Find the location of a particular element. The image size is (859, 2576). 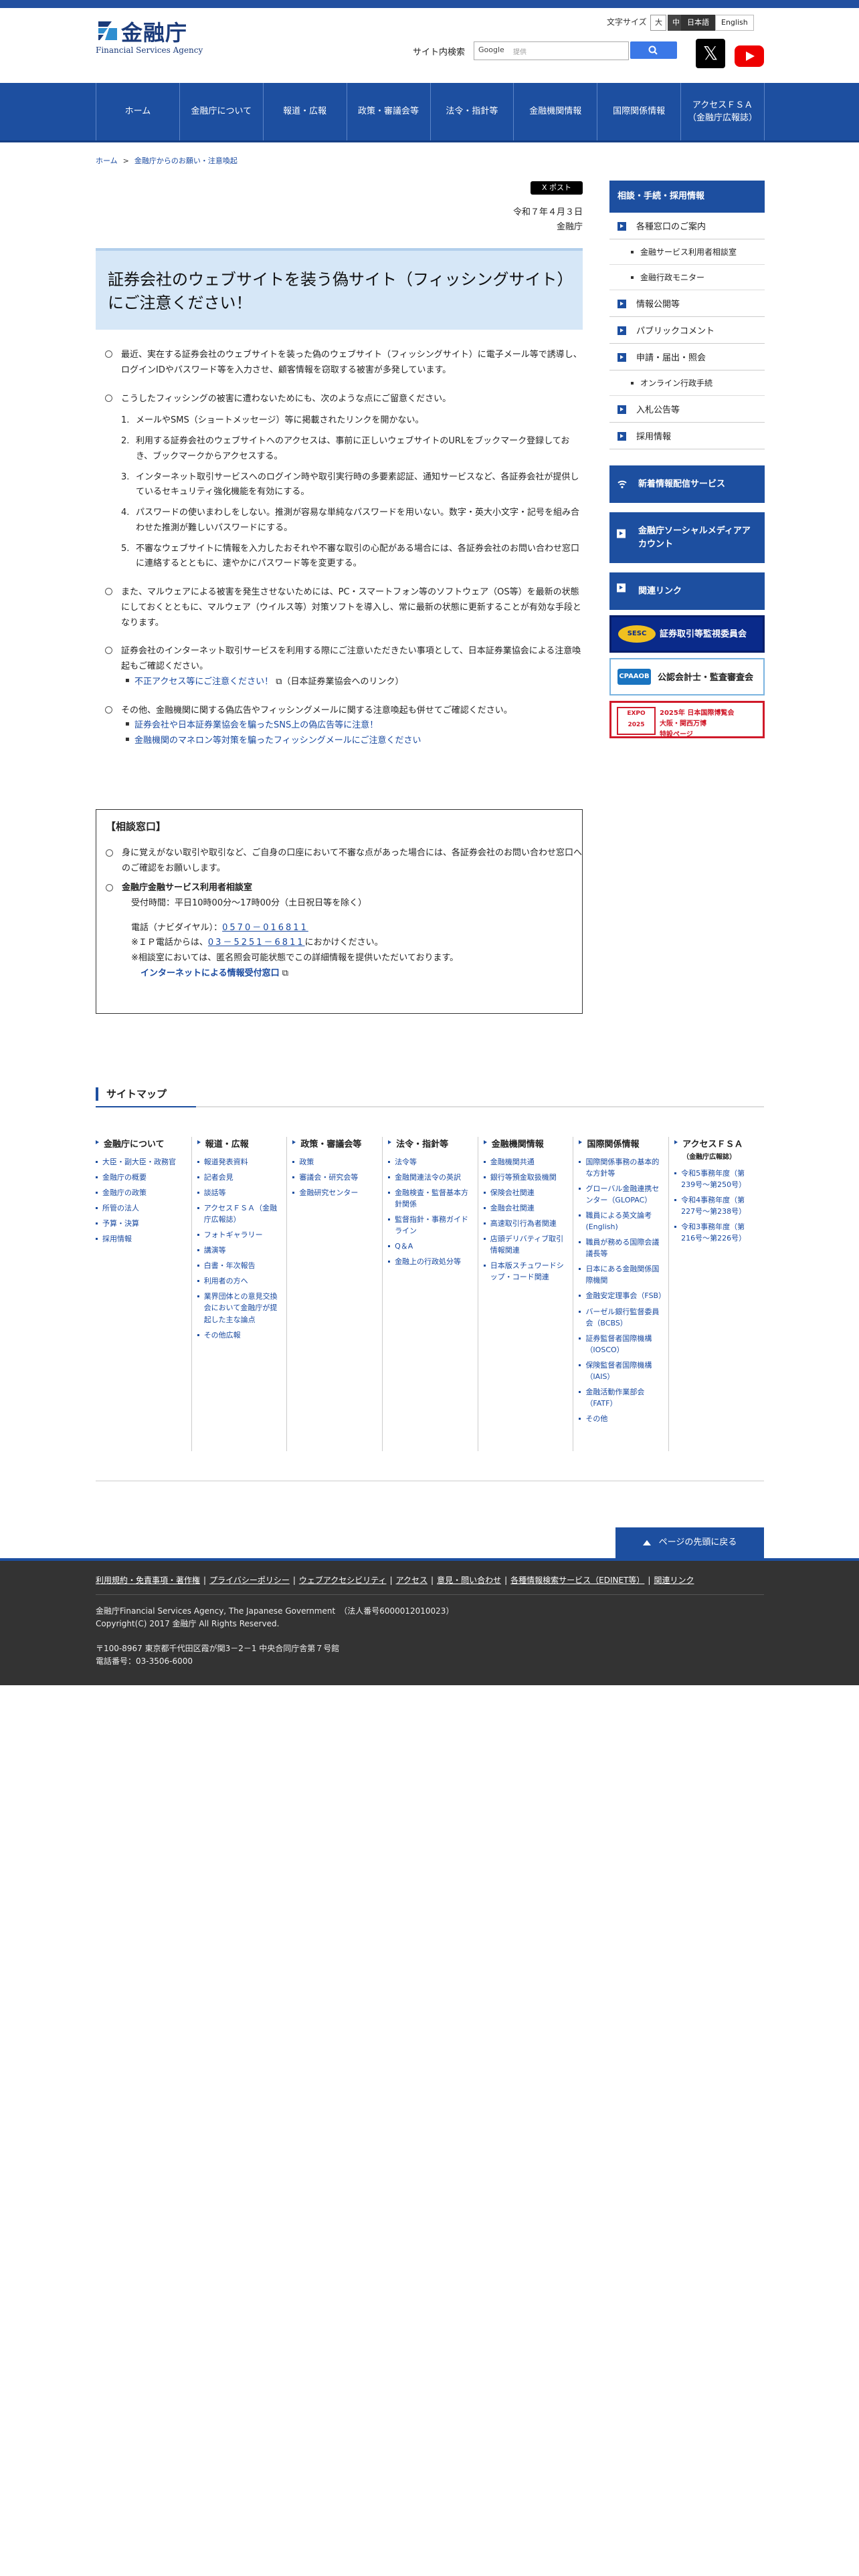

sitemap-link: 金融検査・監督基本方針関係 is located at coordinates (430, 1198).